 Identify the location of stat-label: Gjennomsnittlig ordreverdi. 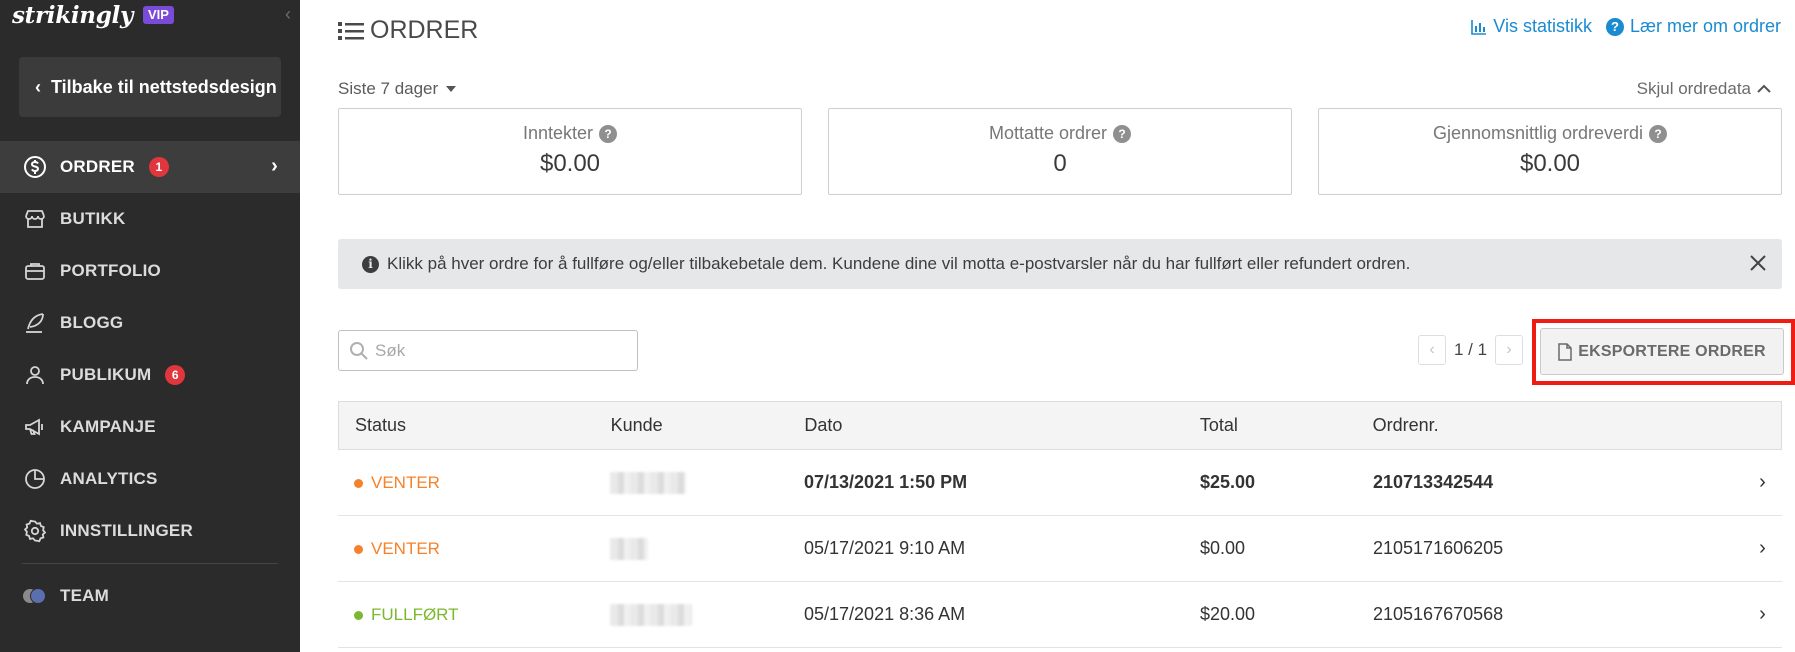
(1538, 133).